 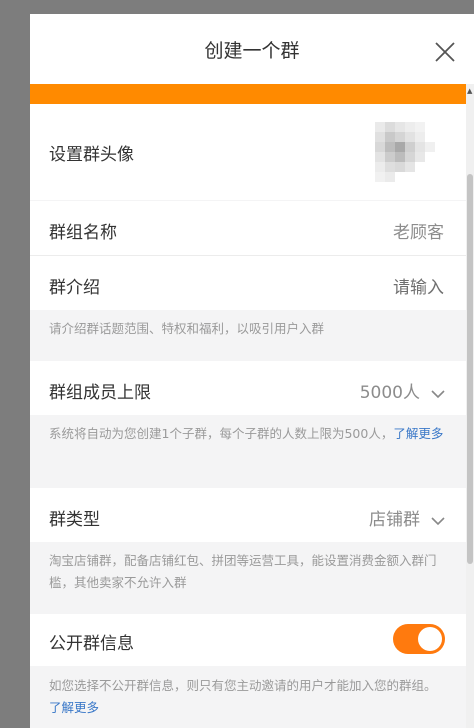 I want to click on accent-bar, so click(x=248, y=94).